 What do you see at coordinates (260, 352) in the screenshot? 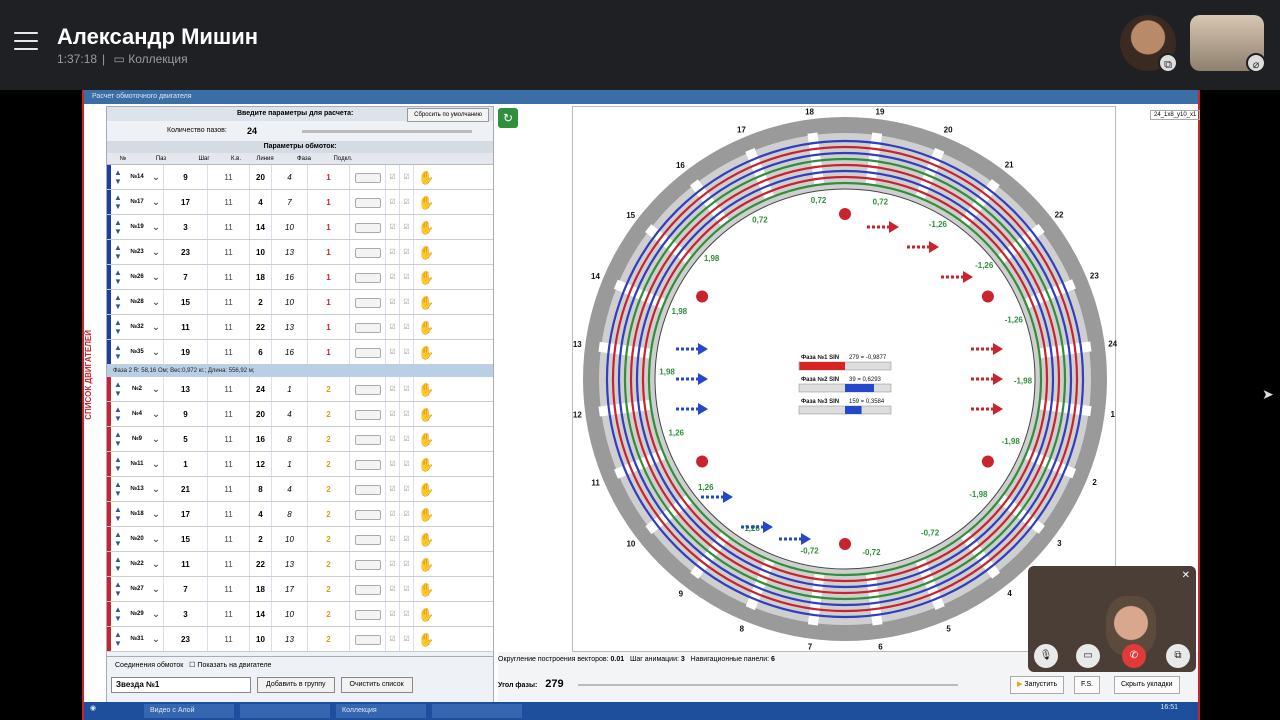
I see `k-field: 6` at bounding box center [260, 352].